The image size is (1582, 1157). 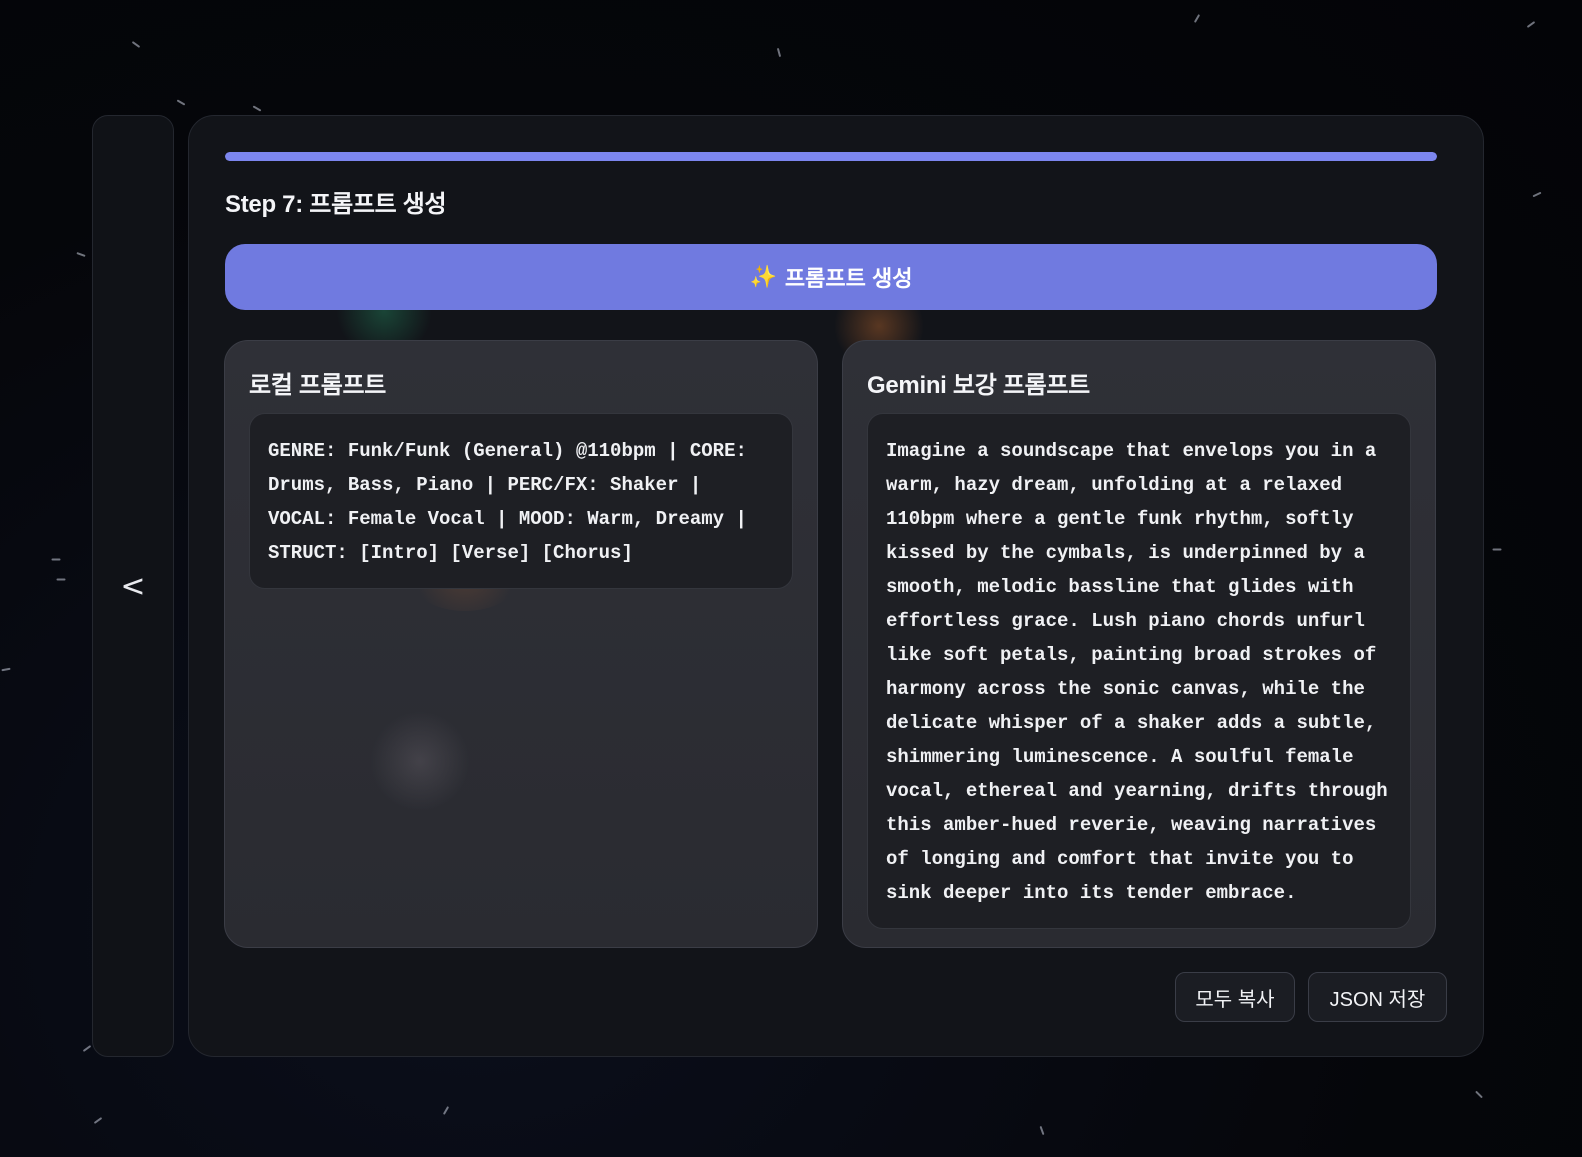 I want to click on generate-prompt-button: ✨ 프롬프트 생성, so click(x=831, y=277).